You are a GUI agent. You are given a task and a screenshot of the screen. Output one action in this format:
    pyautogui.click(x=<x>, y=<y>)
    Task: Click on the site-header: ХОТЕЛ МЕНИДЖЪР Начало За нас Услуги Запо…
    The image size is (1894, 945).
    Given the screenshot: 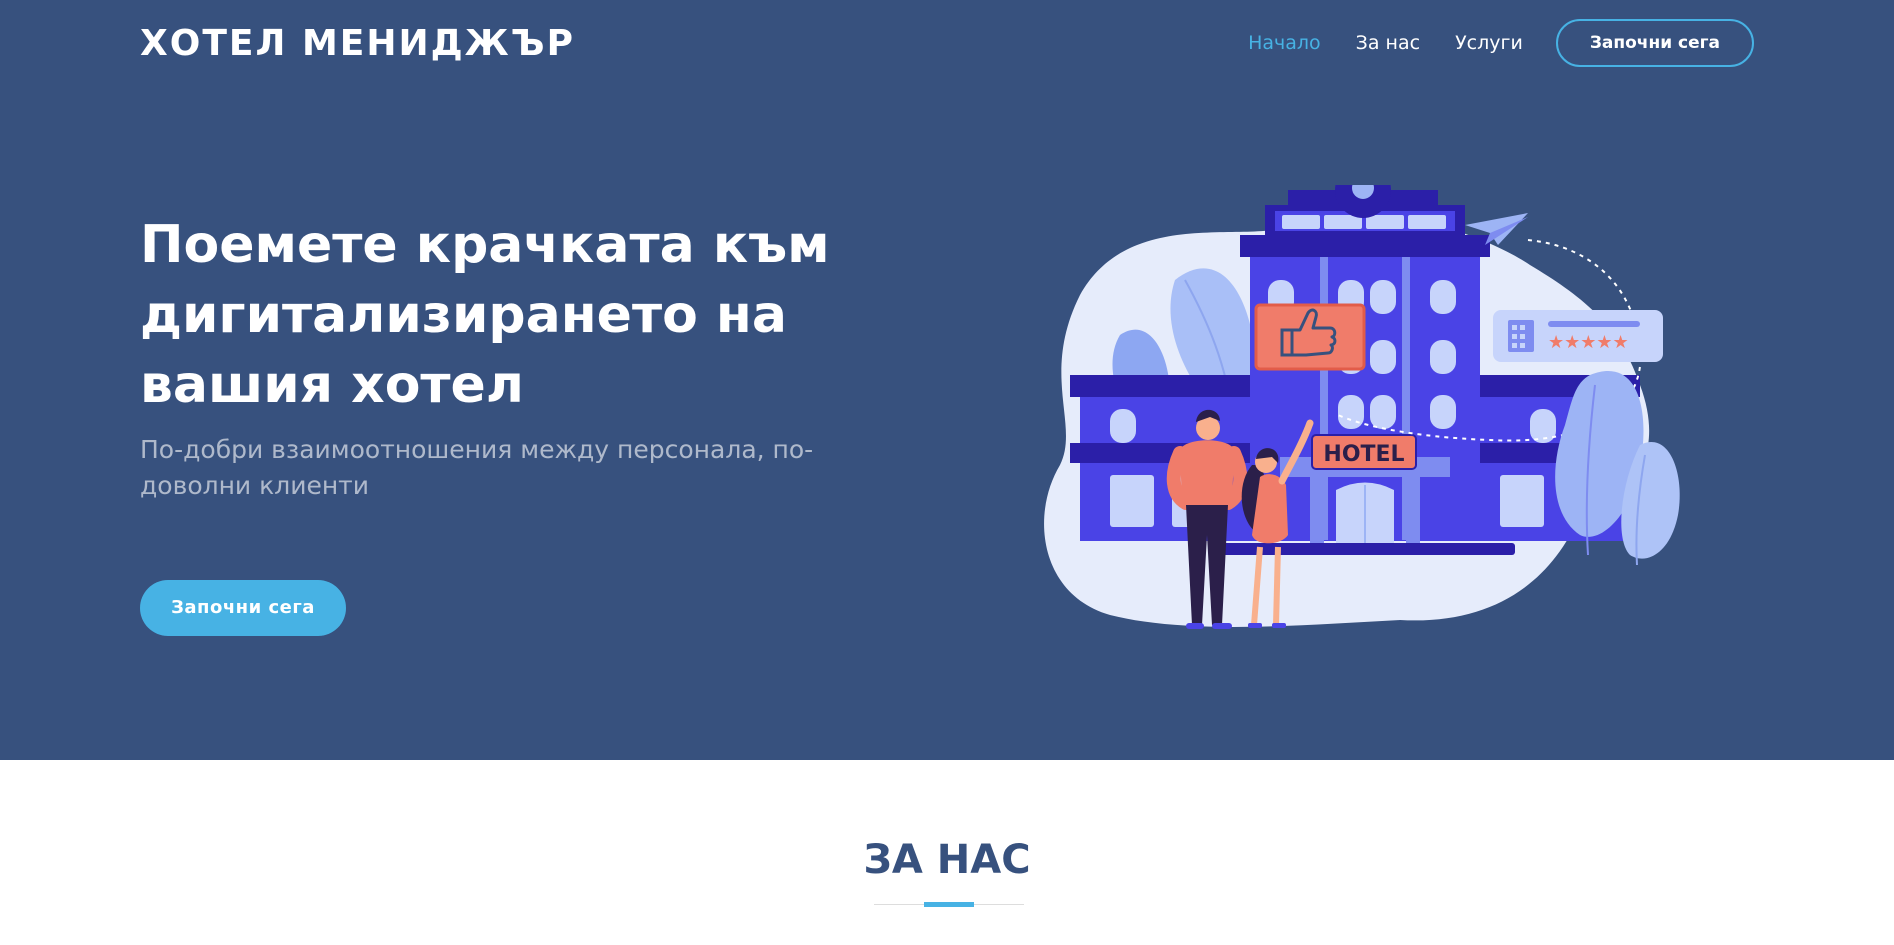 What is the action you would take?
    pyautogui.click(x=947, y=43)
    